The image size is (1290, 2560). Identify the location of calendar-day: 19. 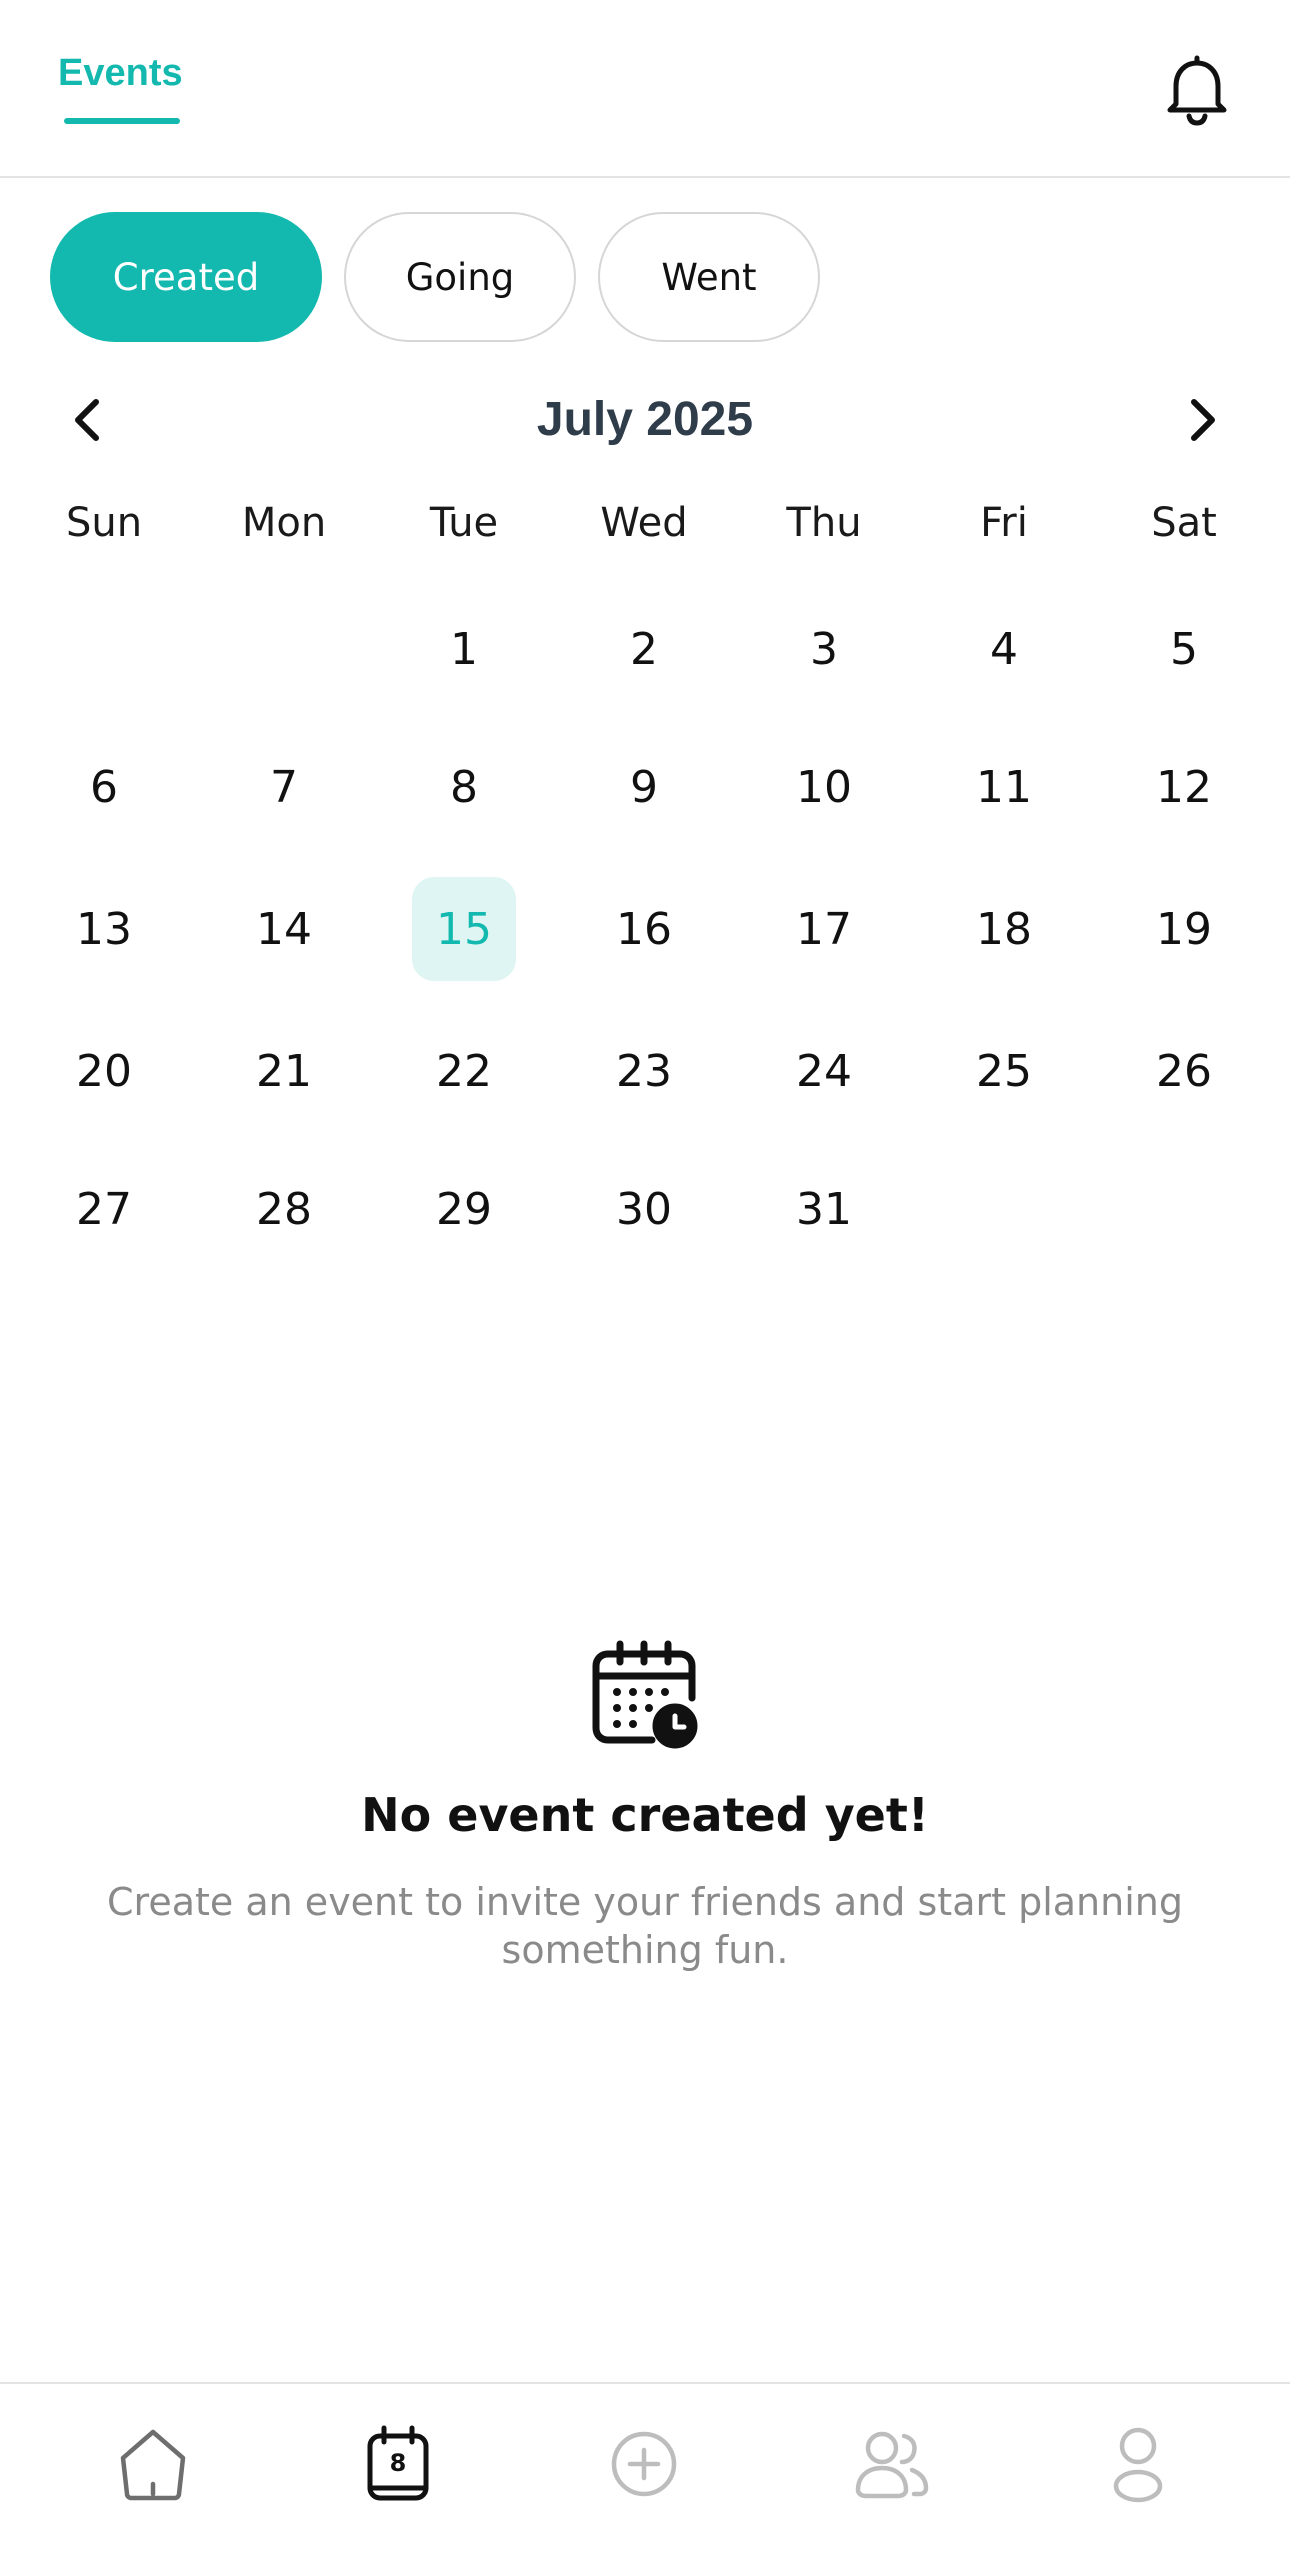
(1184, 929).